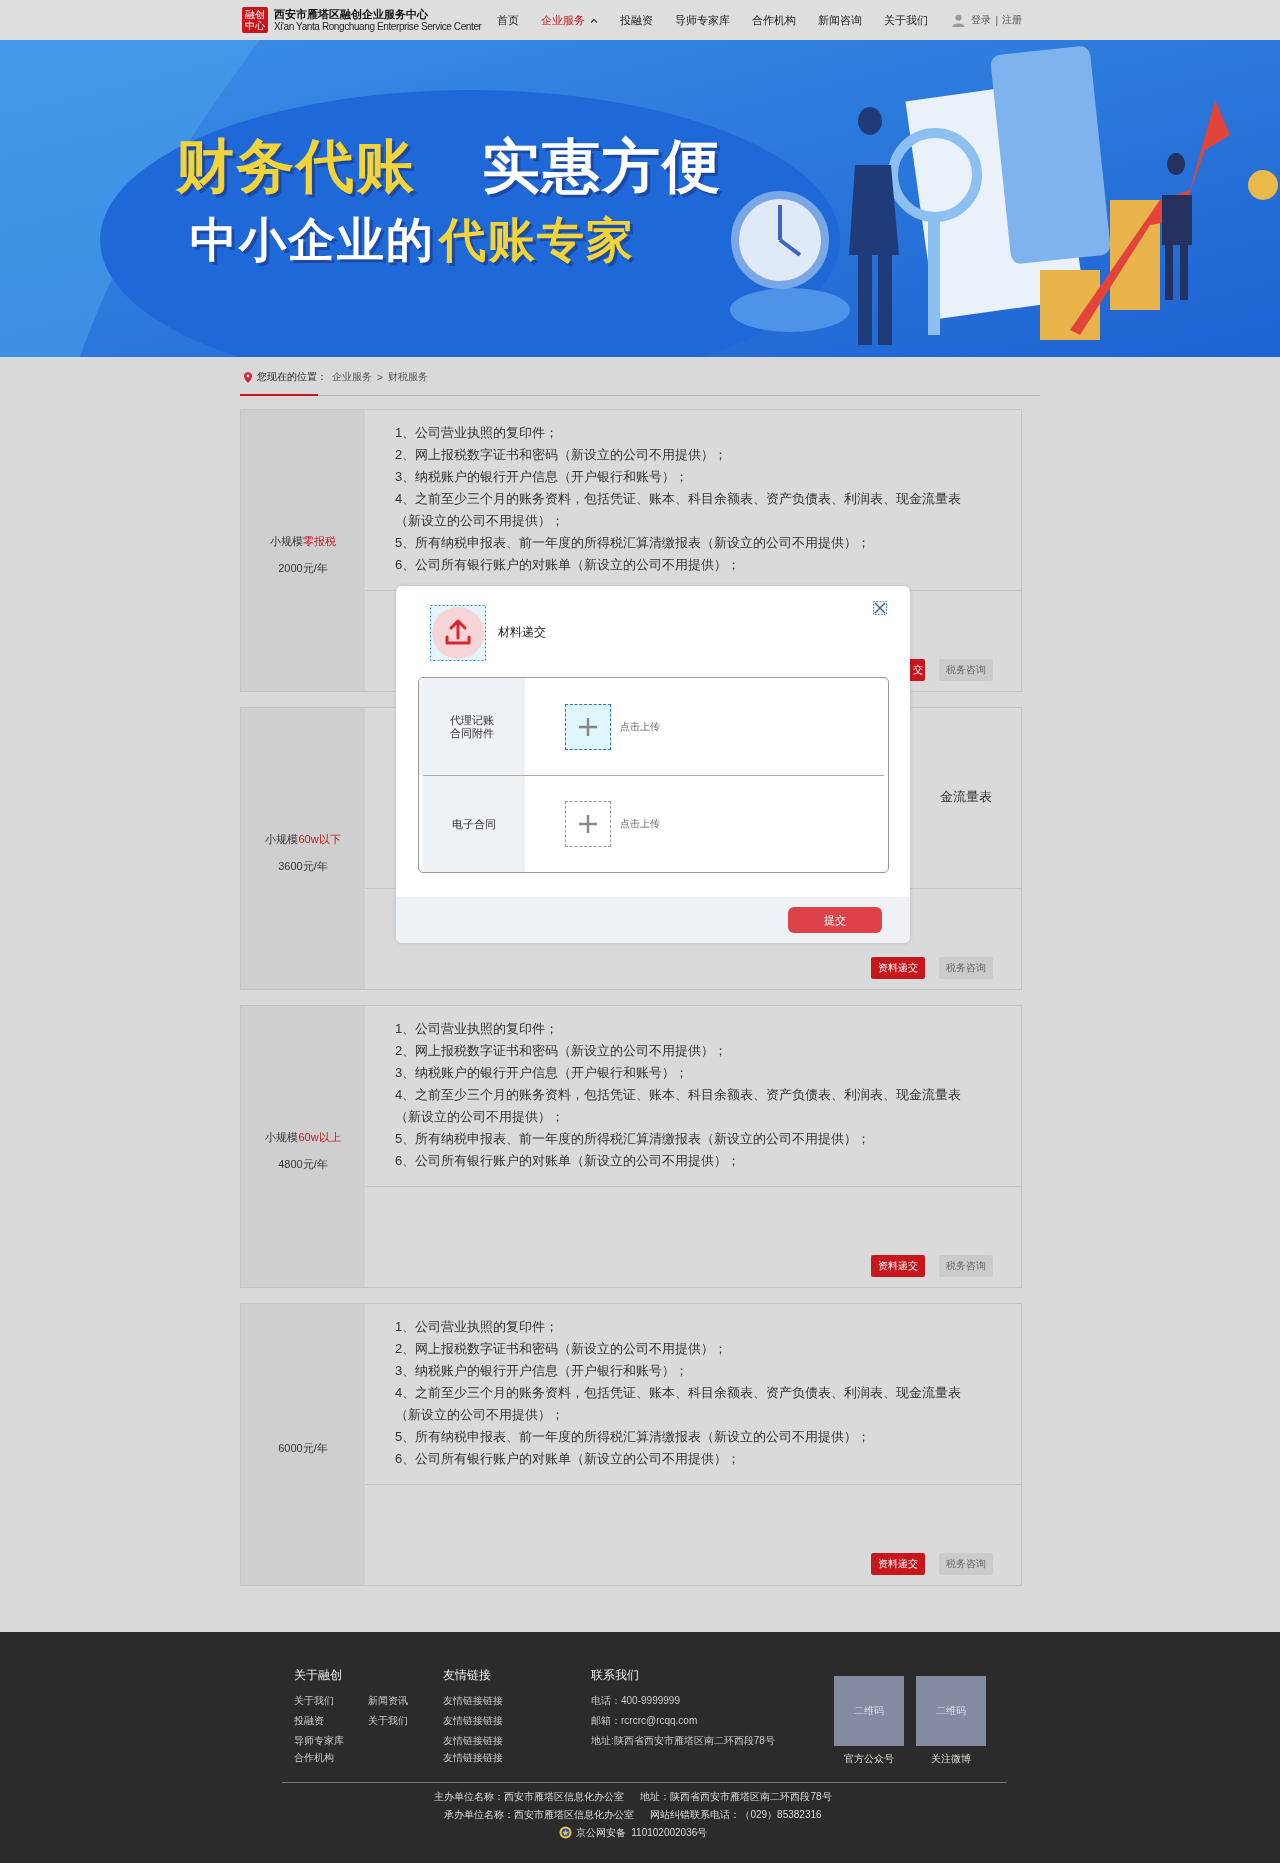  Describe the element at coordinates (318, 1675) in the screenshot. I see `footer-heading: 关于融创` at that location.